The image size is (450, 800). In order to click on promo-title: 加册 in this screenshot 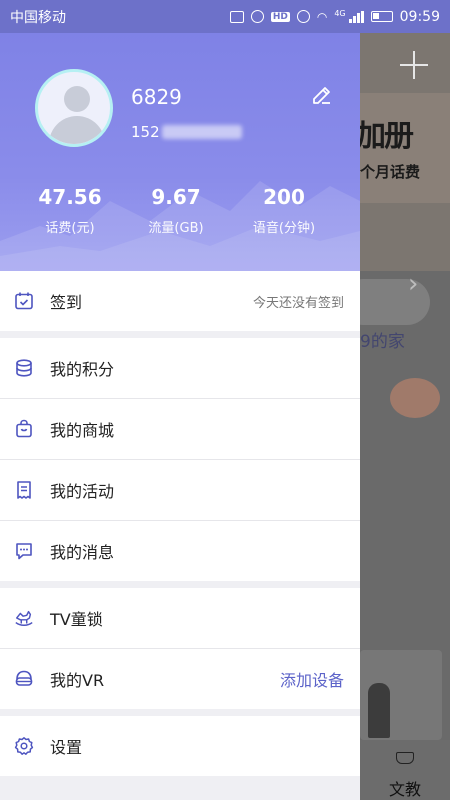, I will do `click(387, 136)`.